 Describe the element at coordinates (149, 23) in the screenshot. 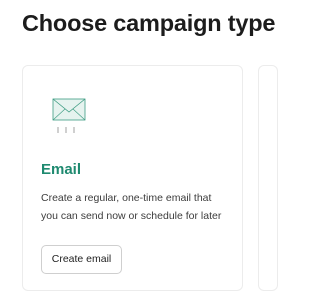

I see `page-title: Choose campaign type` at that location.